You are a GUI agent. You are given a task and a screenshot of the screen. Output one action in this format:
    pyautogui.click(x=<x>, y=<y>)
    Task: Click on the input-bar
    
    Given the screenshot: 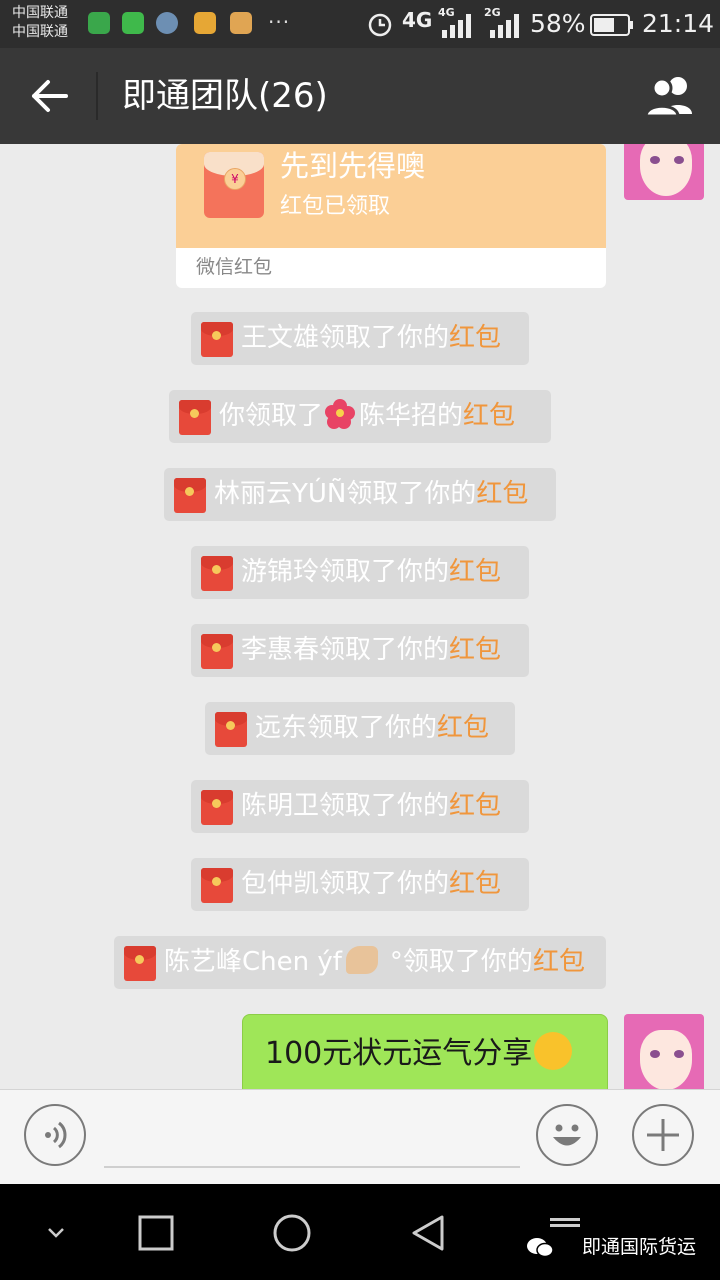 What is the action you would take?
    pyautogui.click(x=360, y=1137)
    